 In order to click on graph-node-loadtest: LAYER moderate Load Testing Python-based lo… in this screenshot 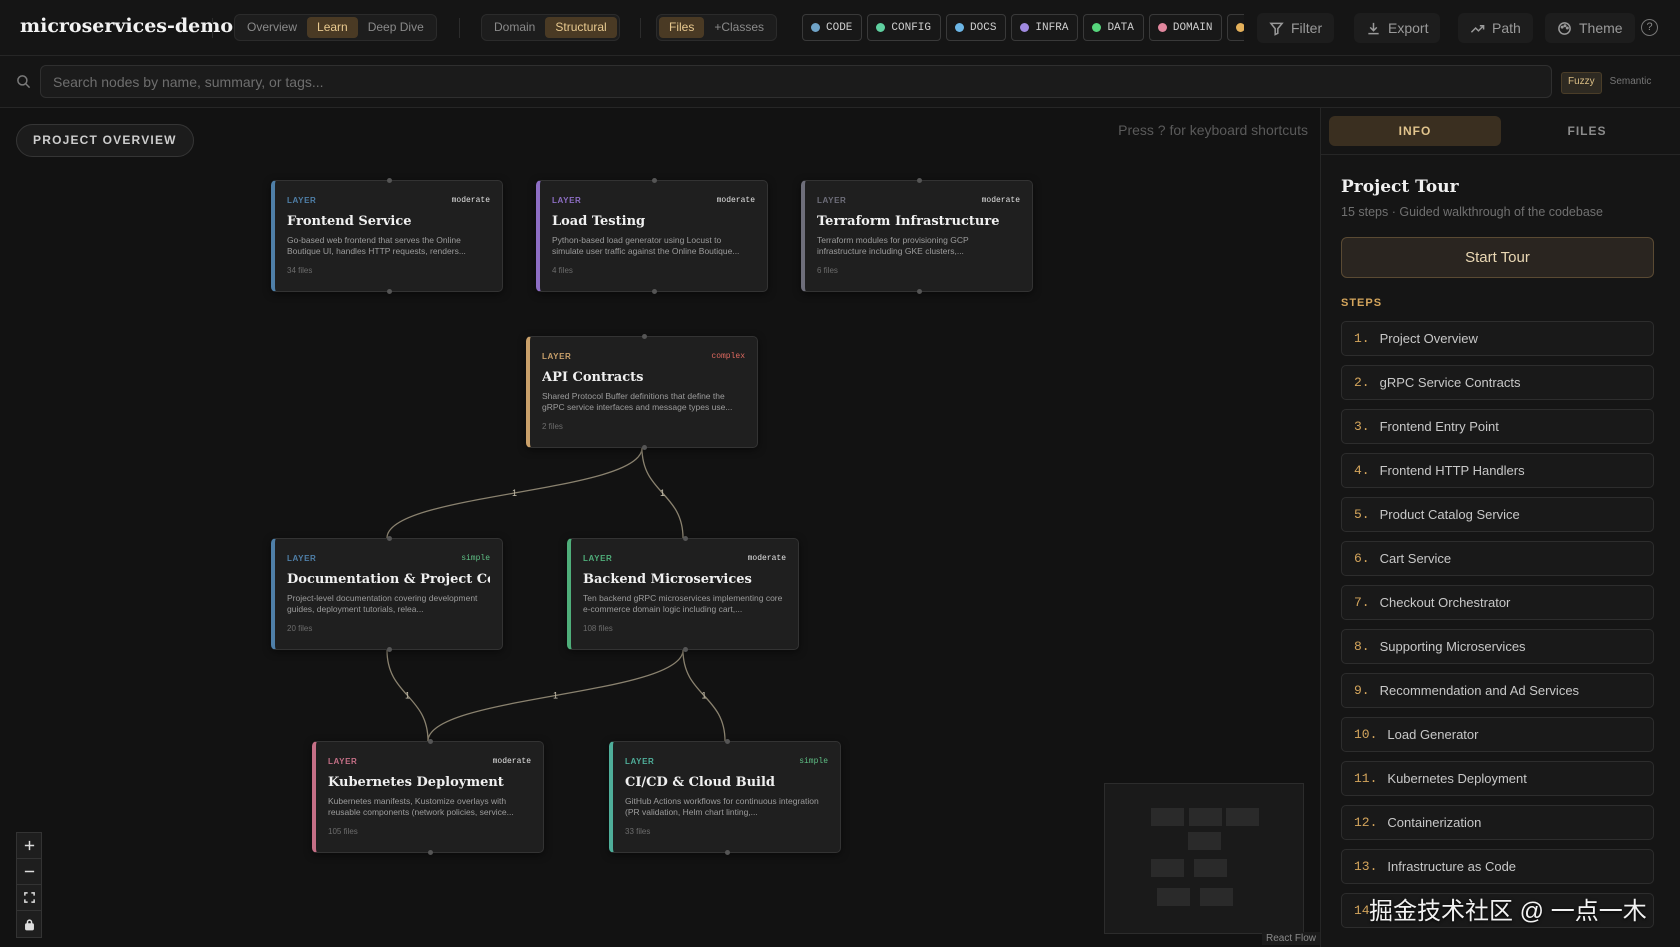, I will do `click(652, 236)`.